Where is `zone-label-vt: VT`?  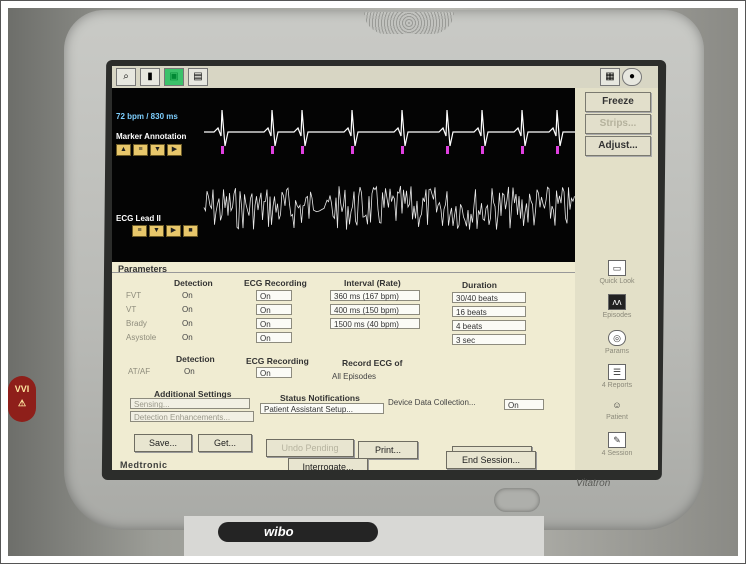
zone-label-vt: VT is located at coordinates (131, 309).